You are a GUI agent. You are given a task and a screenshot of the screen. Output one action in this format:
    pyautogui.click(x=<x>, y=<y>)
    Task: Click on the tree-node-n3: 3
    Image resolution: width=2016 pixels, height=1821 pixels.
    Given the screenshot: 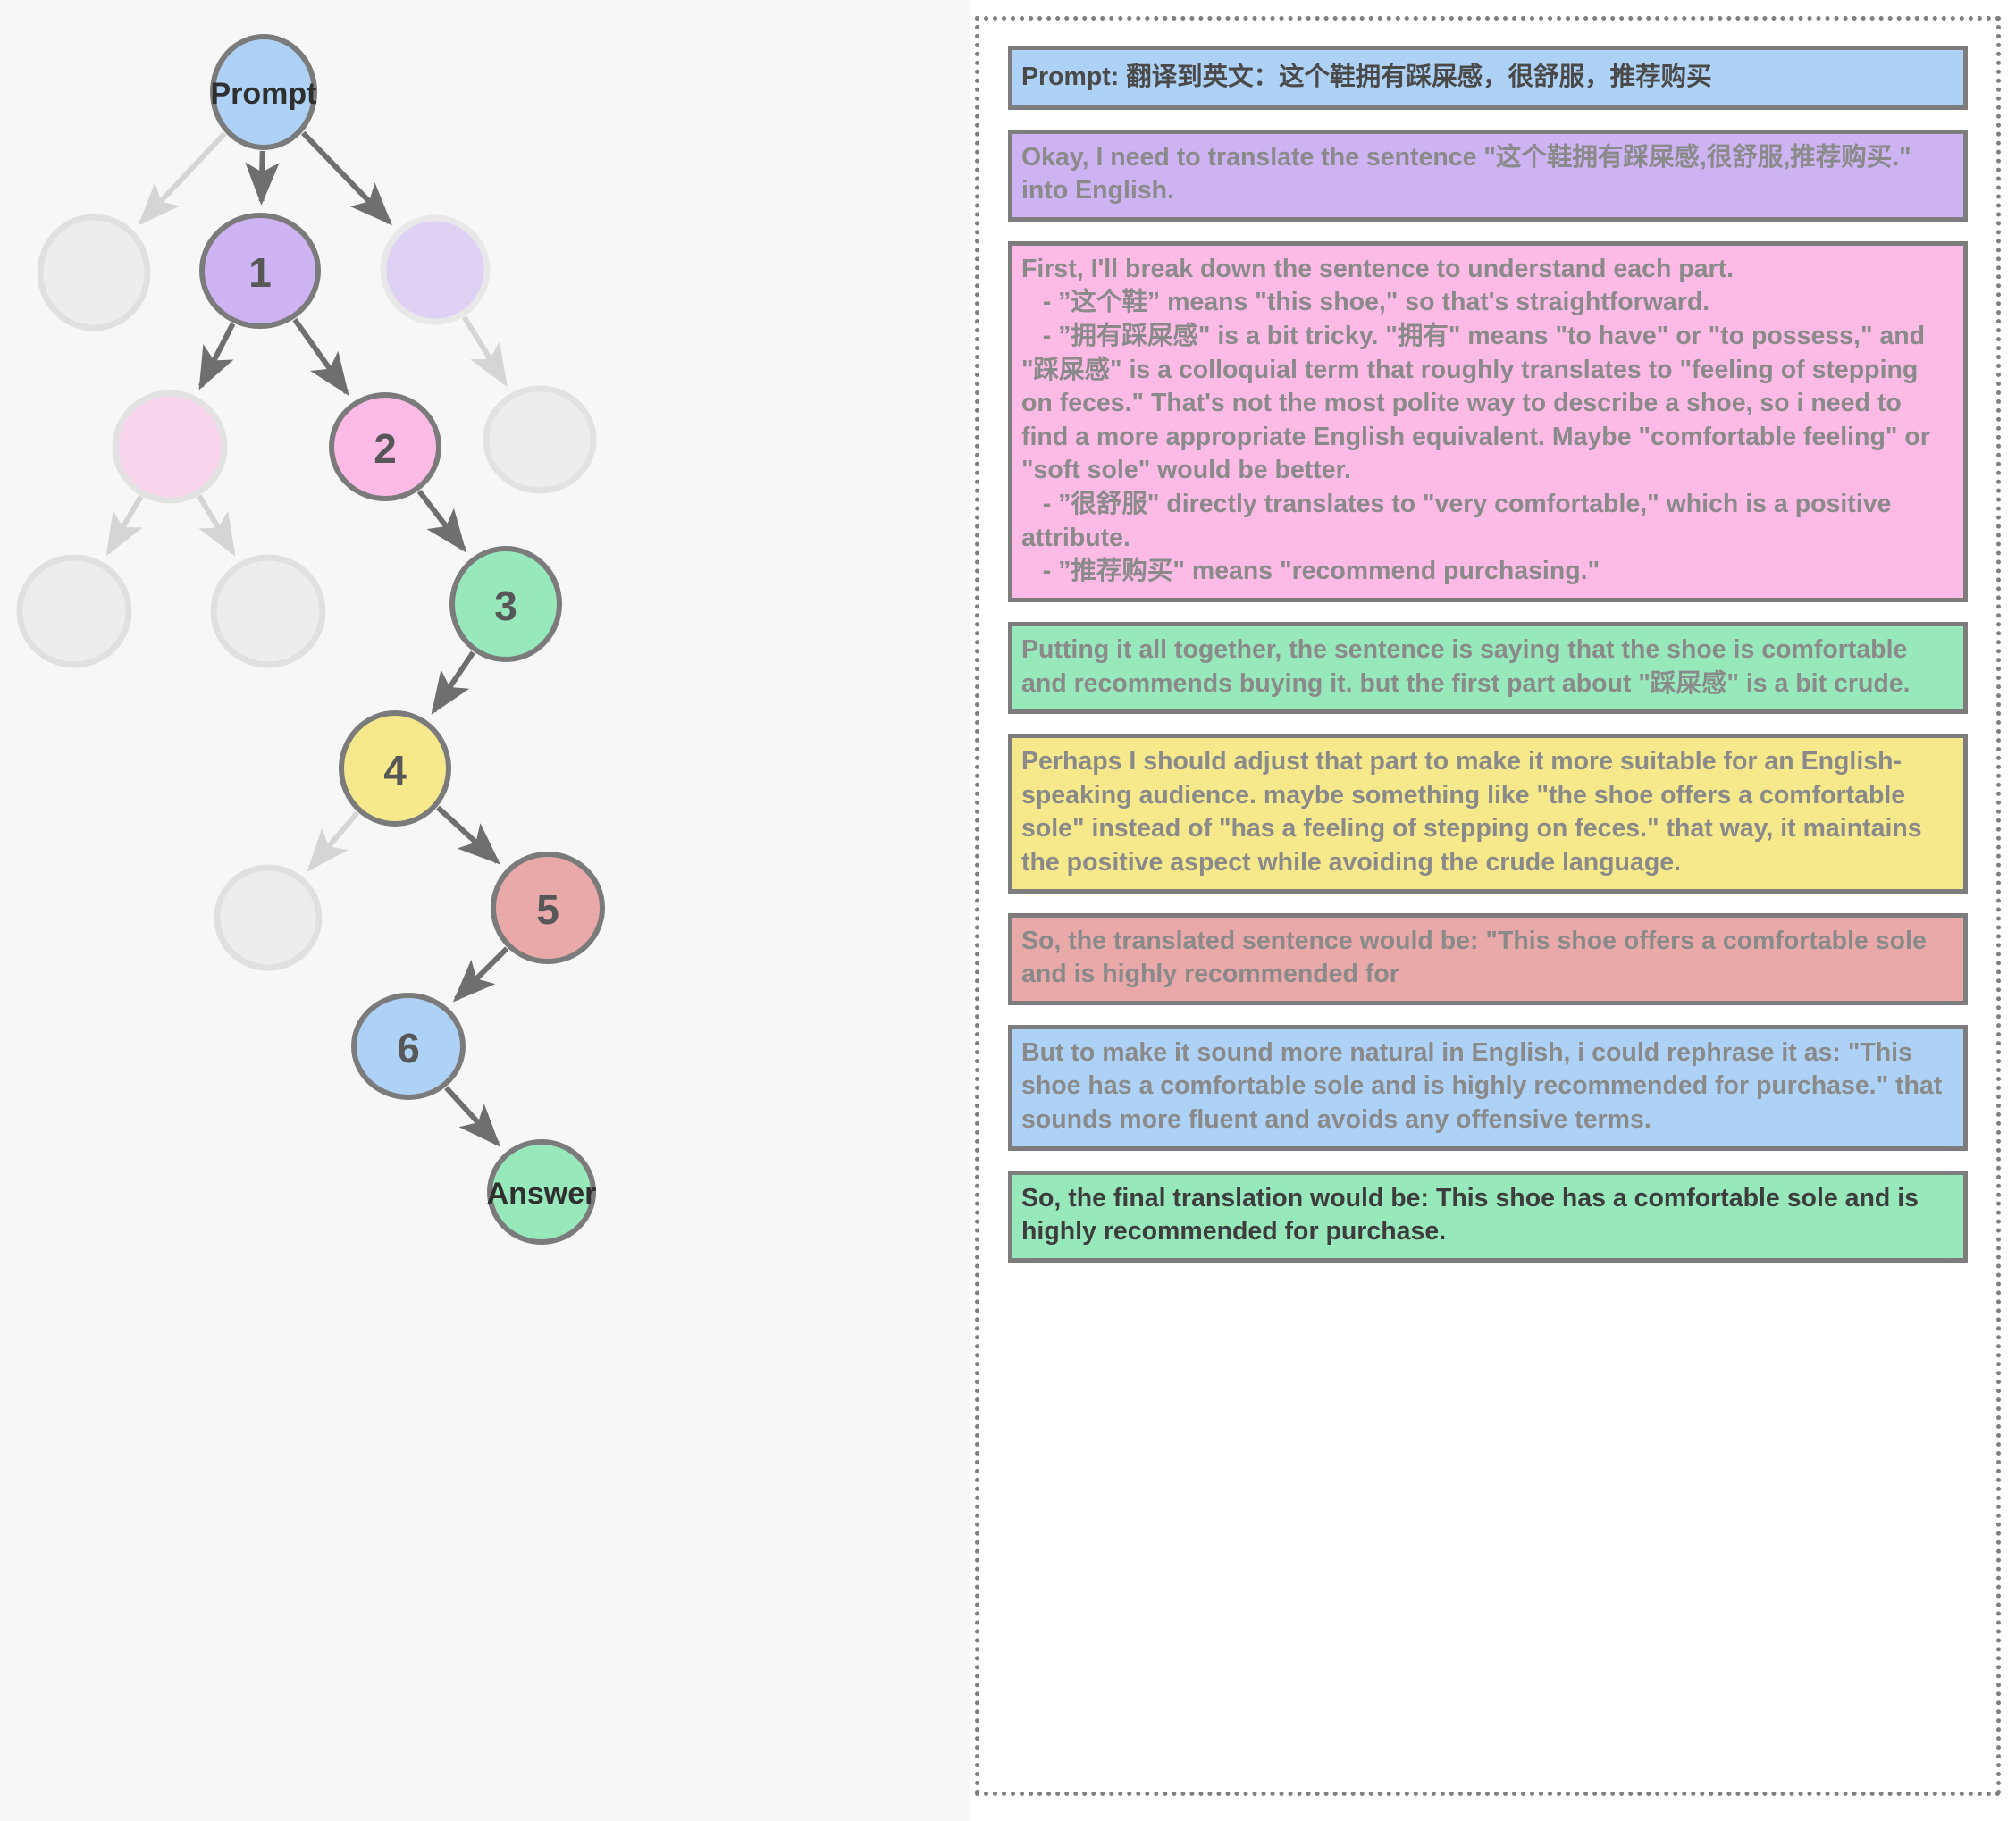 What is the action you would take?
    pyautogui.click(x=505, y=604)
    